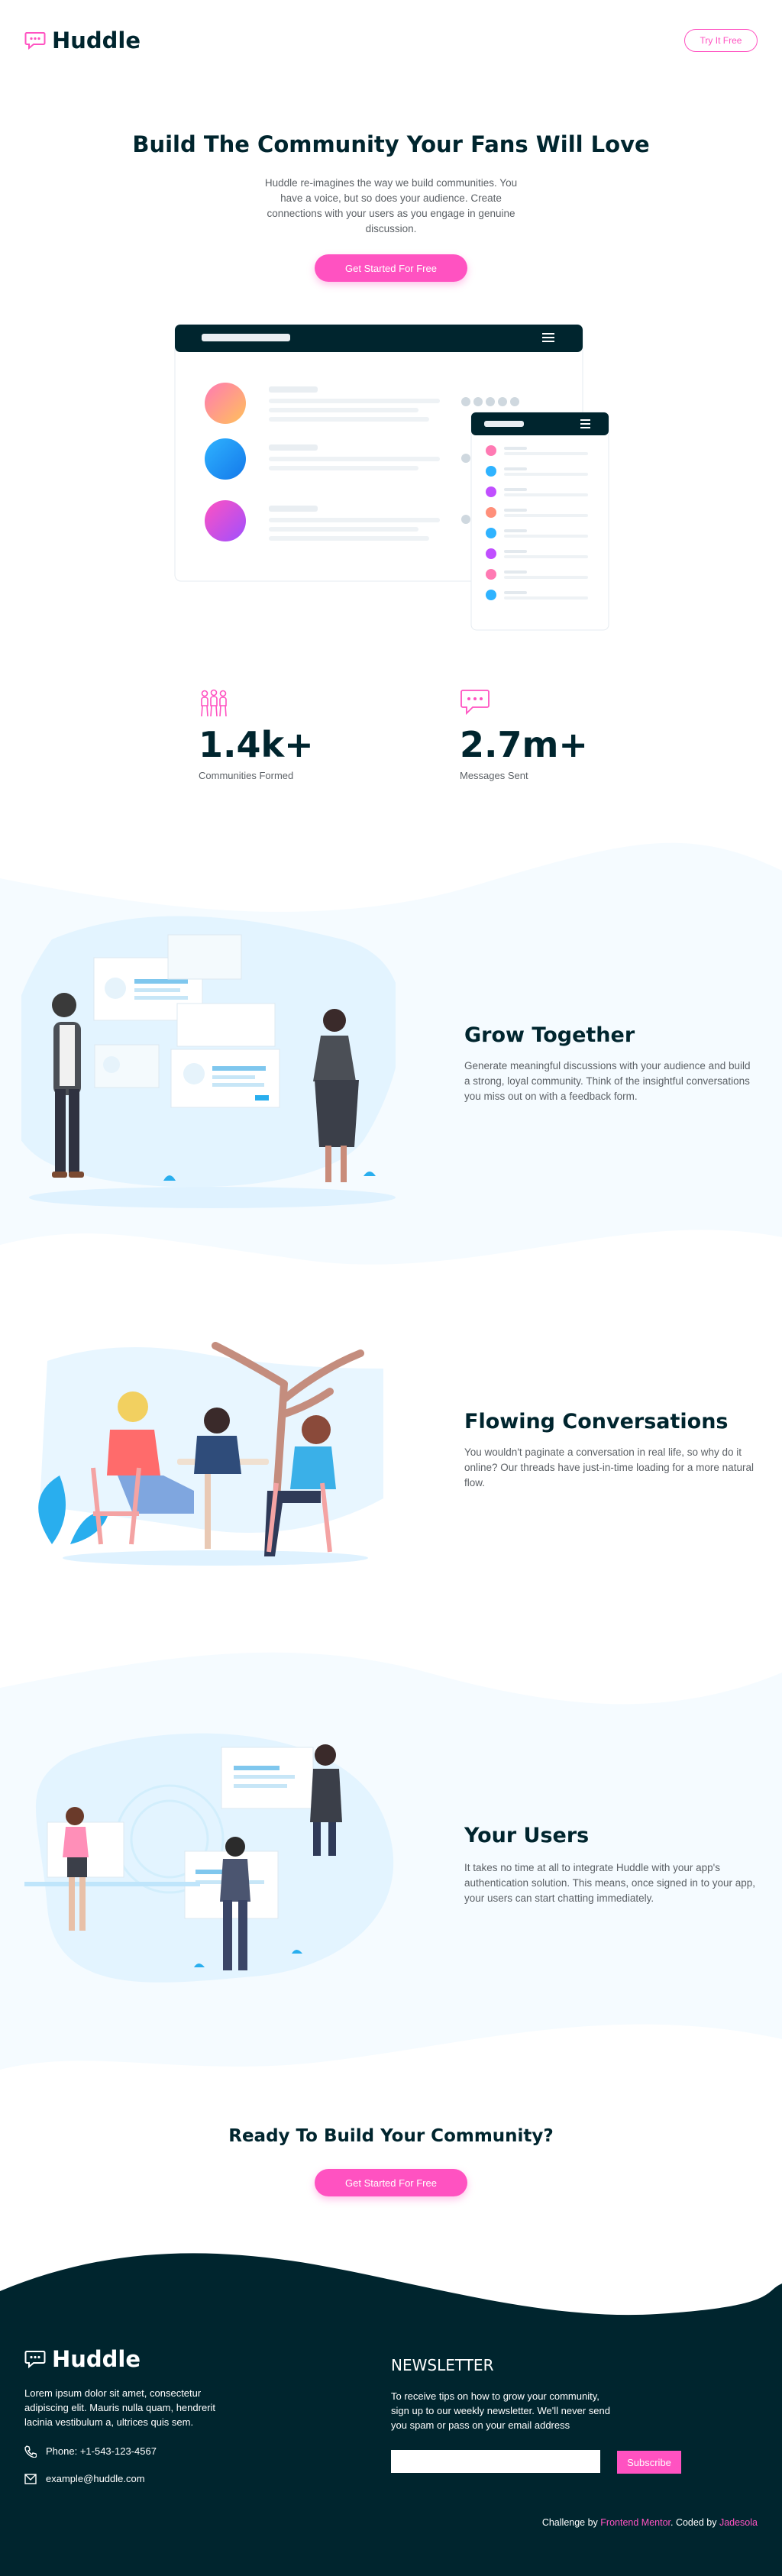 The image size is (782, 2576). Describe the element at coordinates (496, 2461) in the screenshot. I see `newsletter-email-input` at that location.